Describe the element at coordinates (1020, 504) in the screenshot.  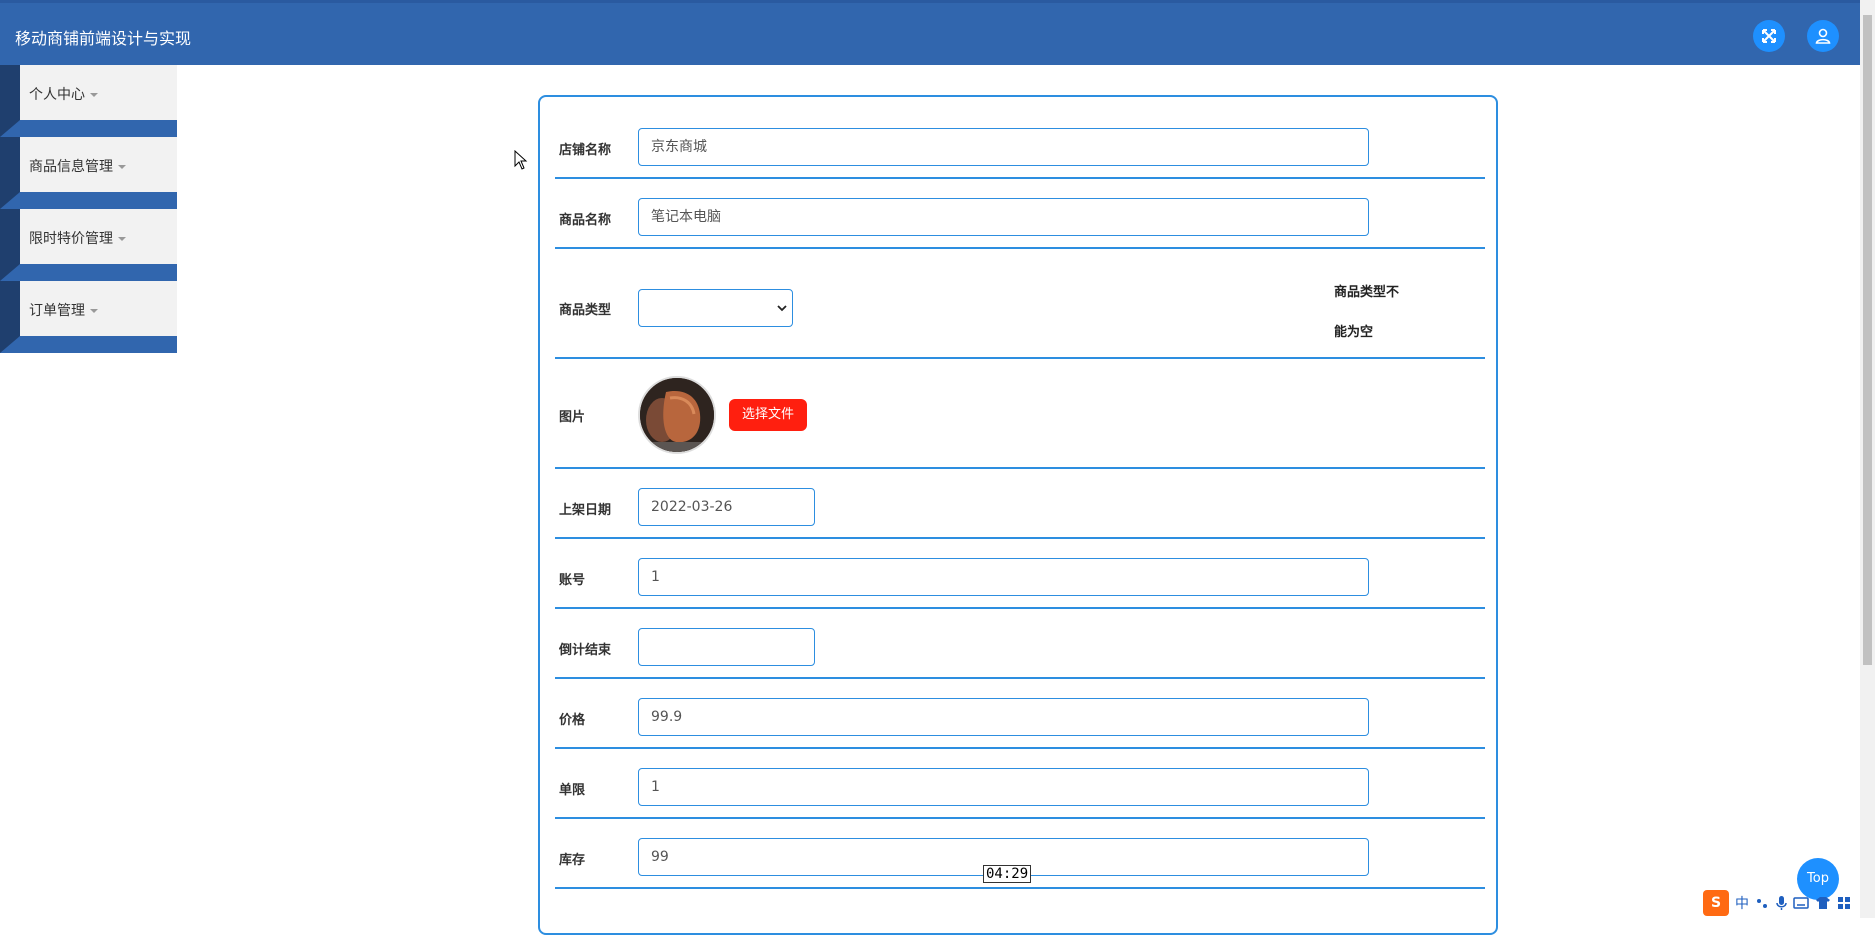
I see `form-row-listing-date: 上架日期 2022-03-26` at that location.